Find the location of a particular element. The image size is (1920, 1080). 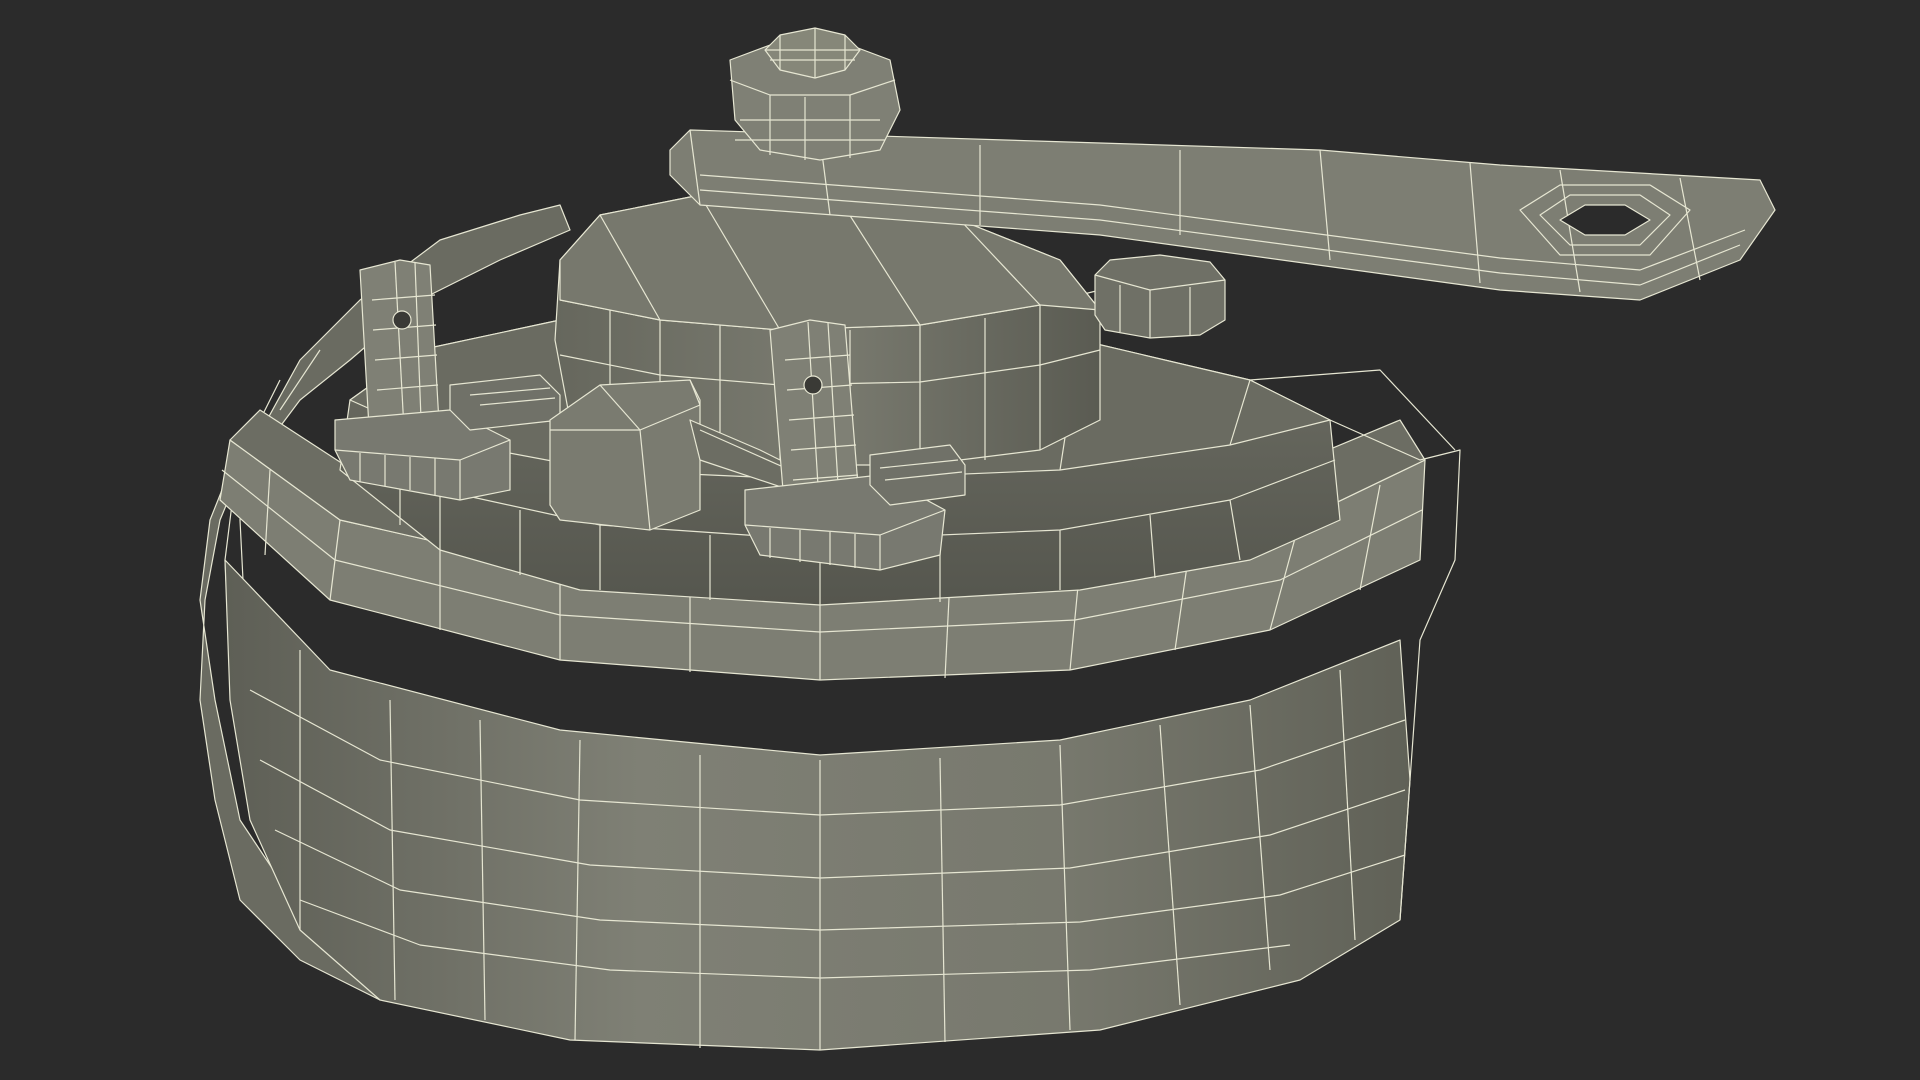

terminal-hole-left is located at coordinates (402, 320).